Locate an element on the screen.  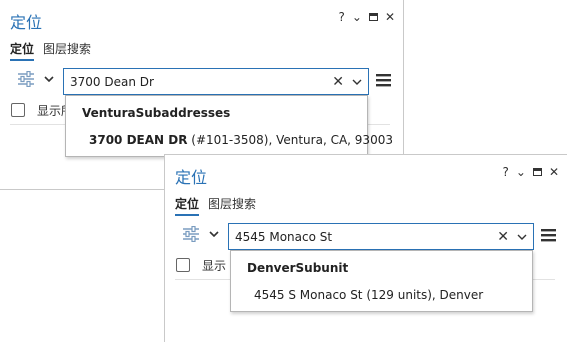
suggestion-rest-text: 4545 S Monaco St (129 units), Denver is located at coordinates (369, 295).